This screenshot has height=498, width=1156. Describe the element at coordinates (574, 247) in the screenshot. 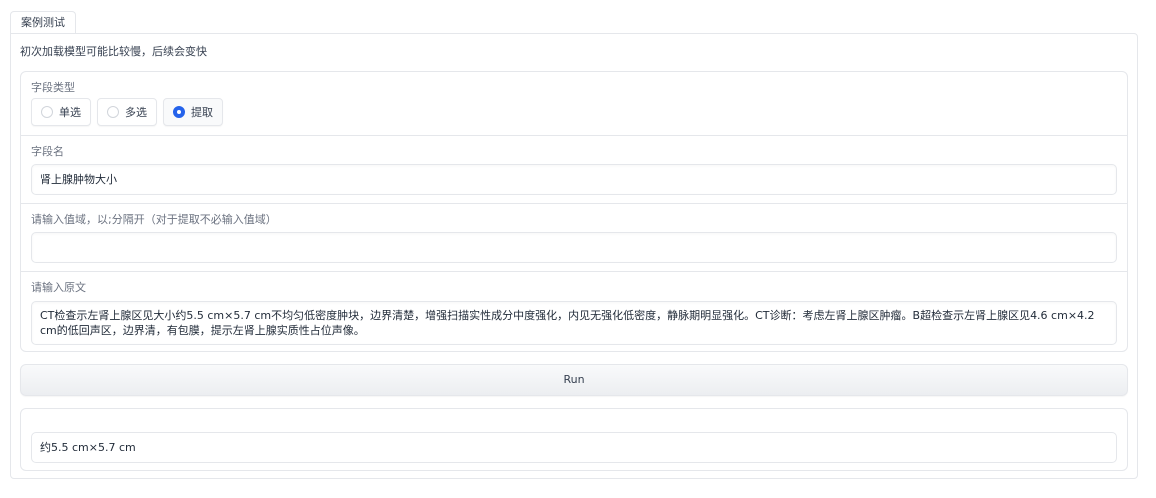

I see `value-domain-input` at that location.